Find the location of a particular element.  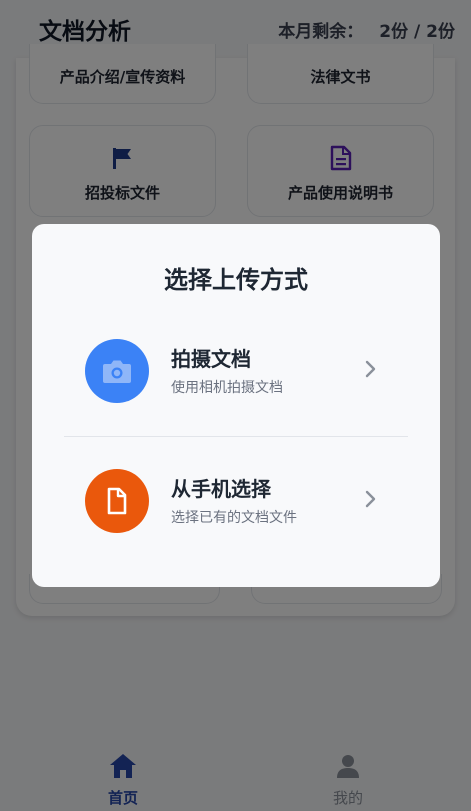

option-take-photo: 拍摄文档 使用相机拍摄文档 is located at coordinates (236, 371).